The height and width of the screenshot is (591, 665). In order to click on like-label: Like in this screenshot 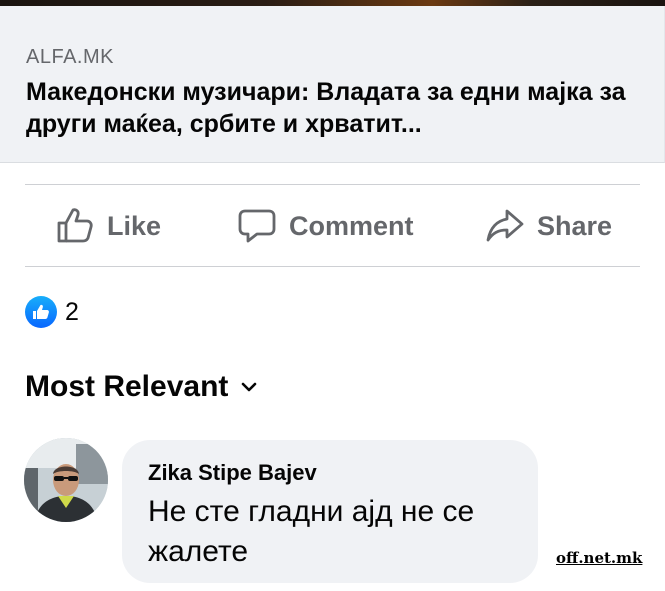, I will do `click(134, 225)`.